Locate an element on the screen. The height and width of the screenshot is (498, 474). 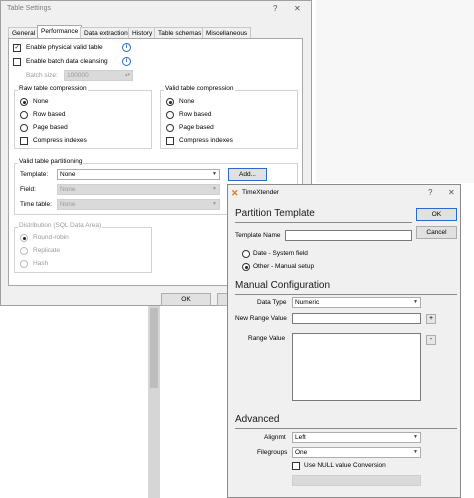
valid-table-compression-title: Valid table compression is located at coordinates (199, 88).